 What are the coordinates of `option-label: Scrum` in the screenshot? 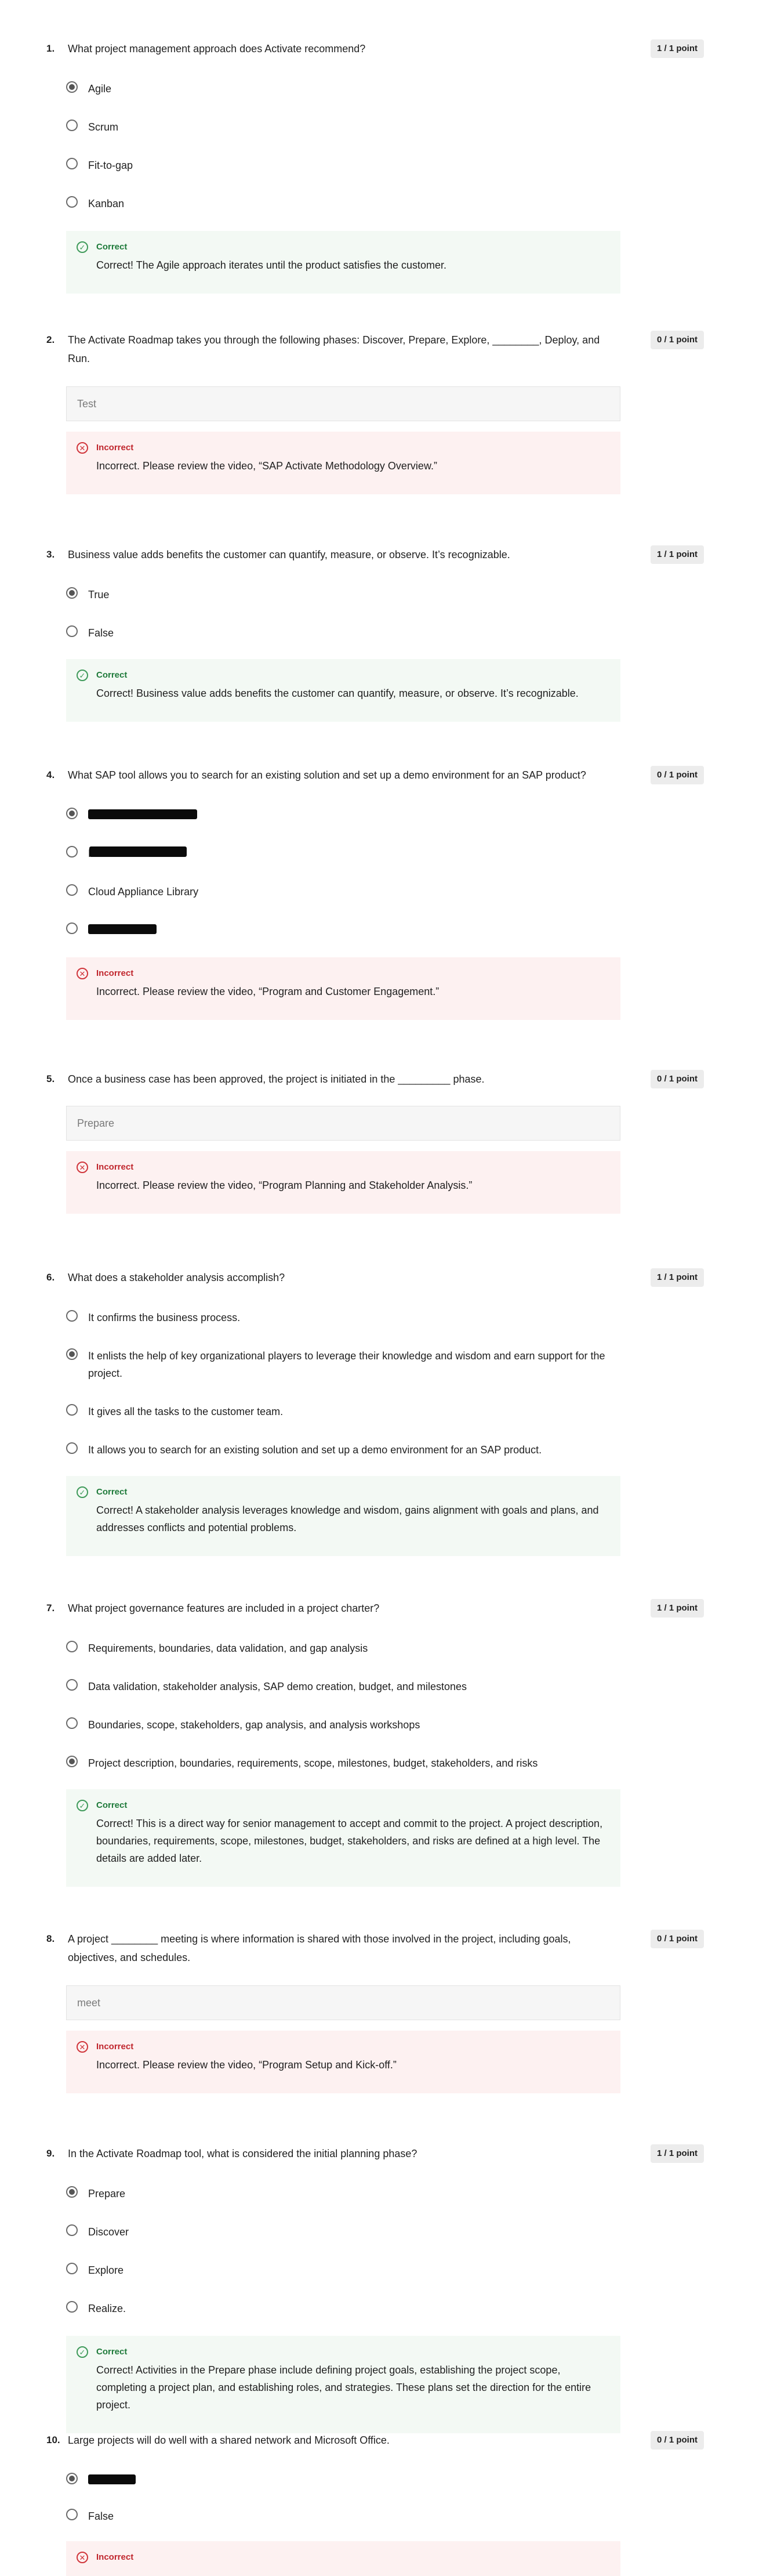 It's located at (103, 127).